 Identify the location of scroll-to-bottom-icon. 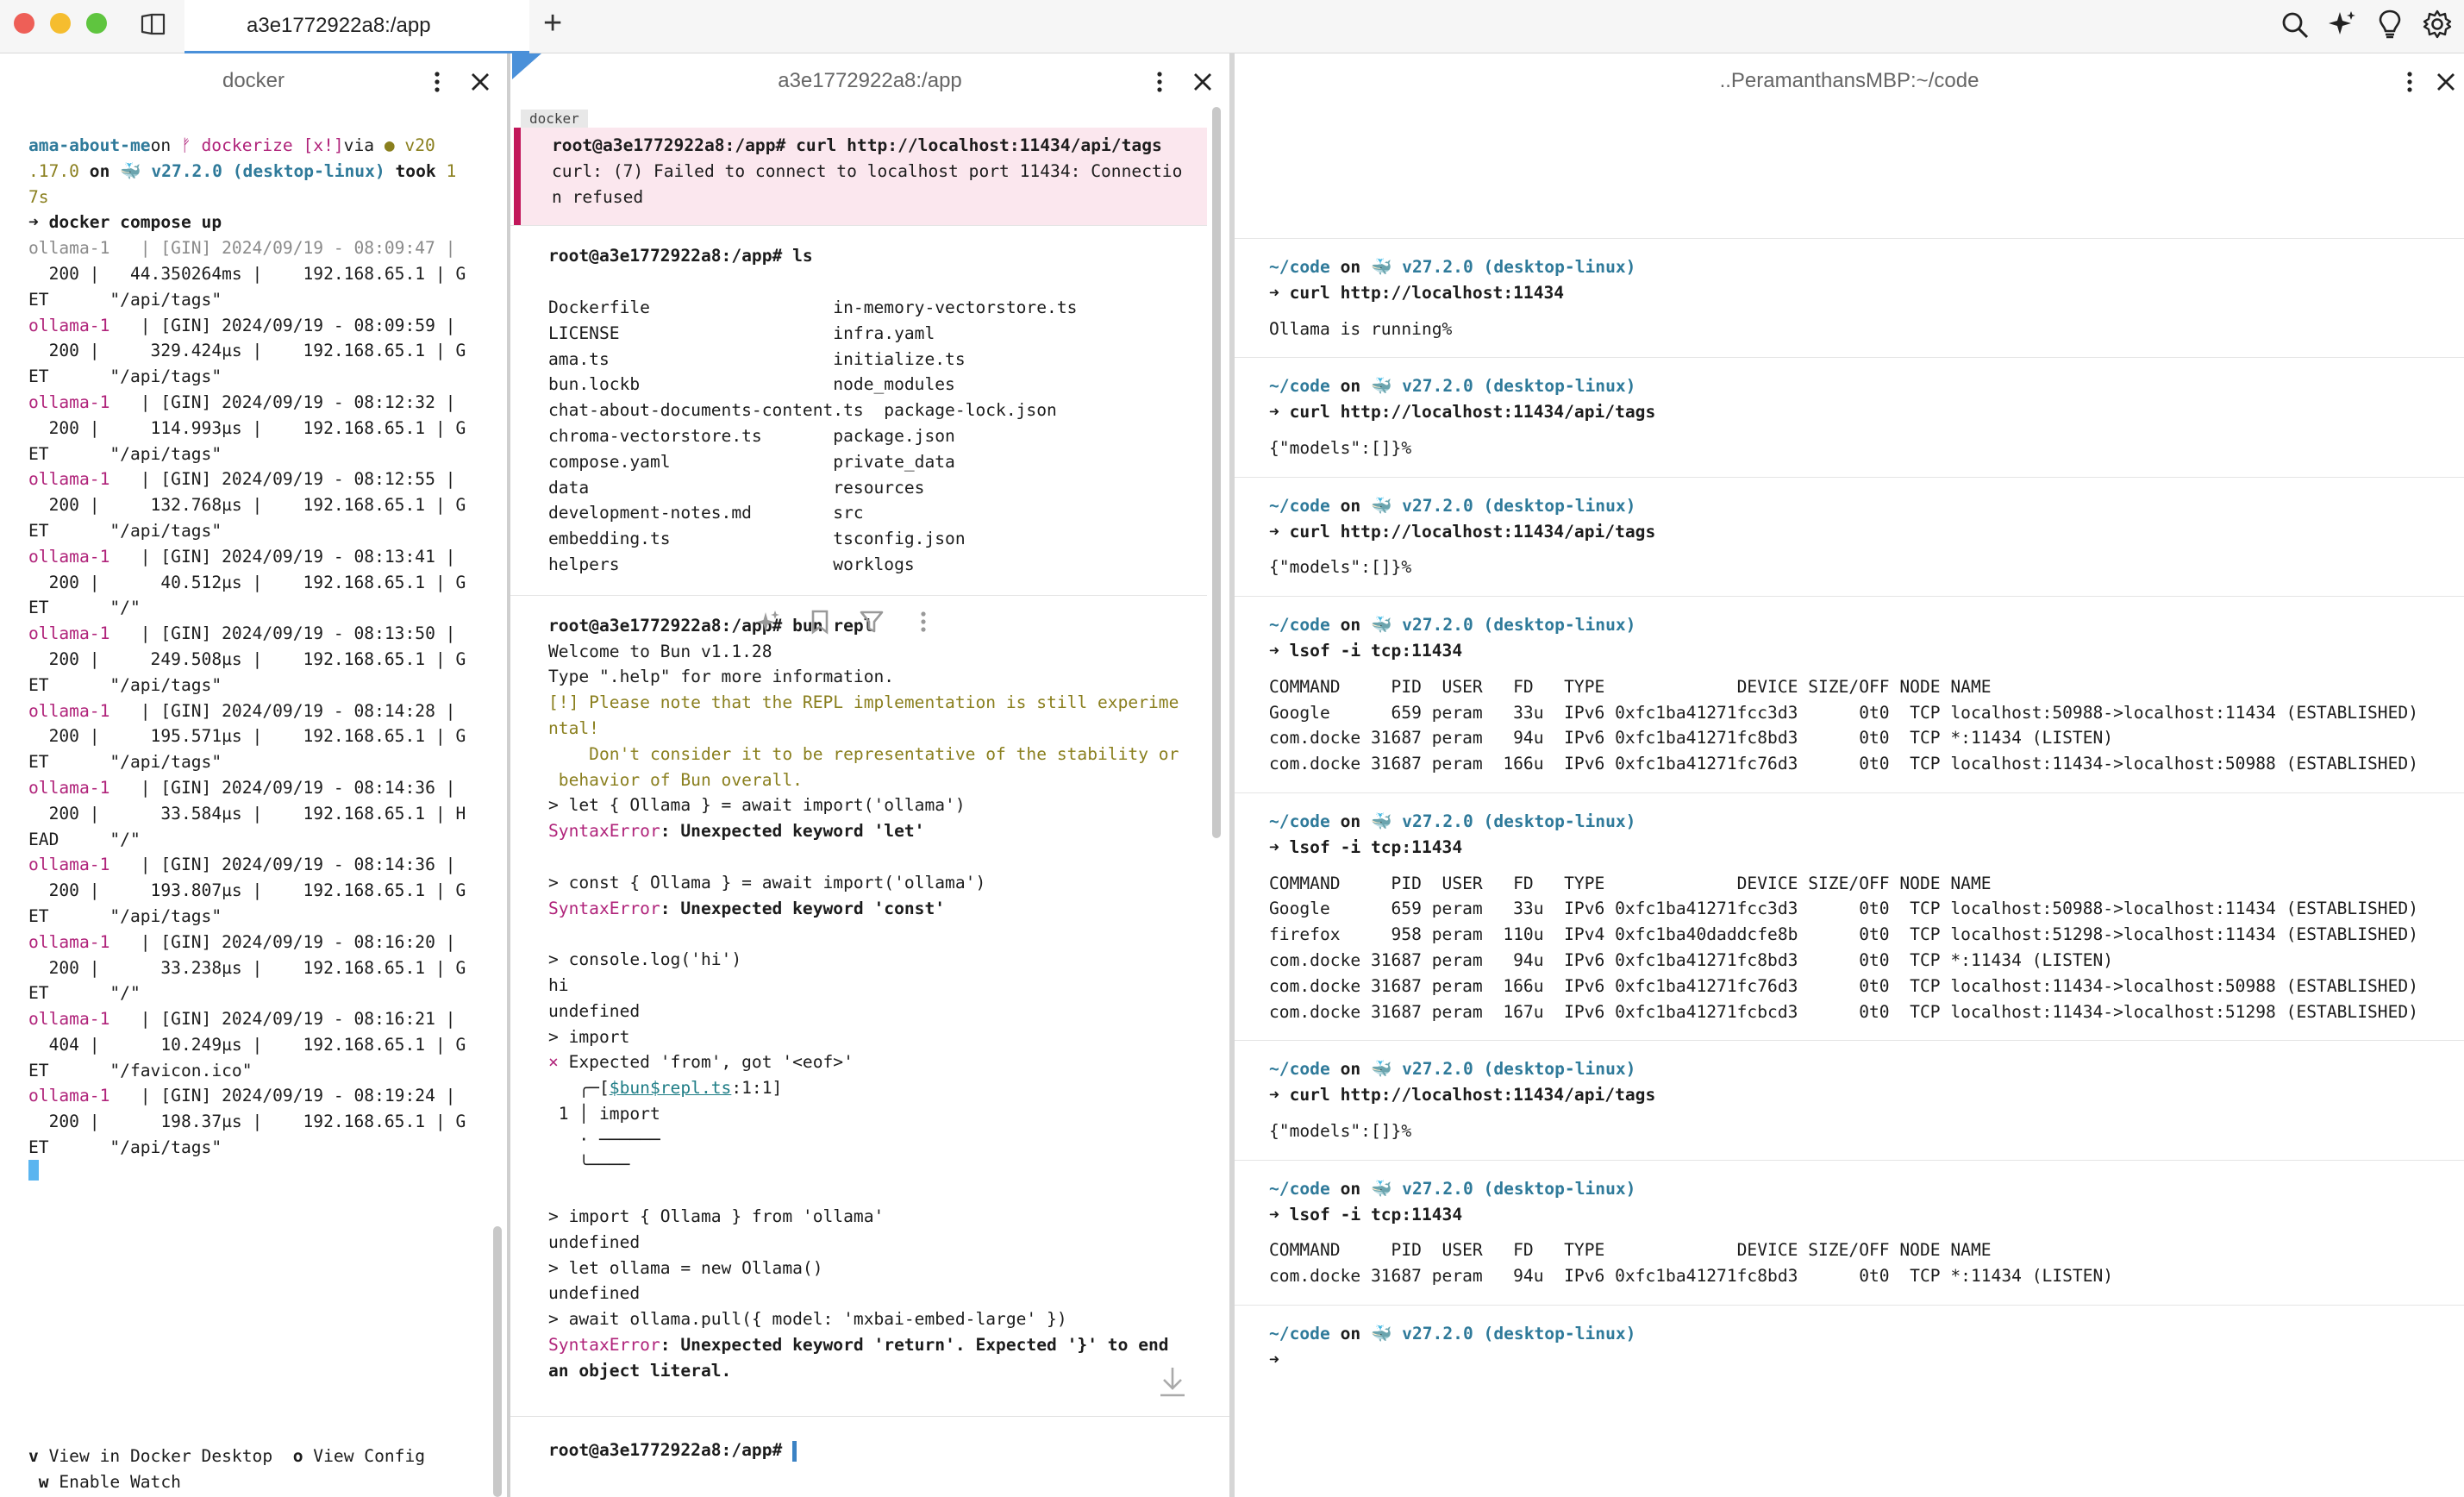
(1172, 1381).